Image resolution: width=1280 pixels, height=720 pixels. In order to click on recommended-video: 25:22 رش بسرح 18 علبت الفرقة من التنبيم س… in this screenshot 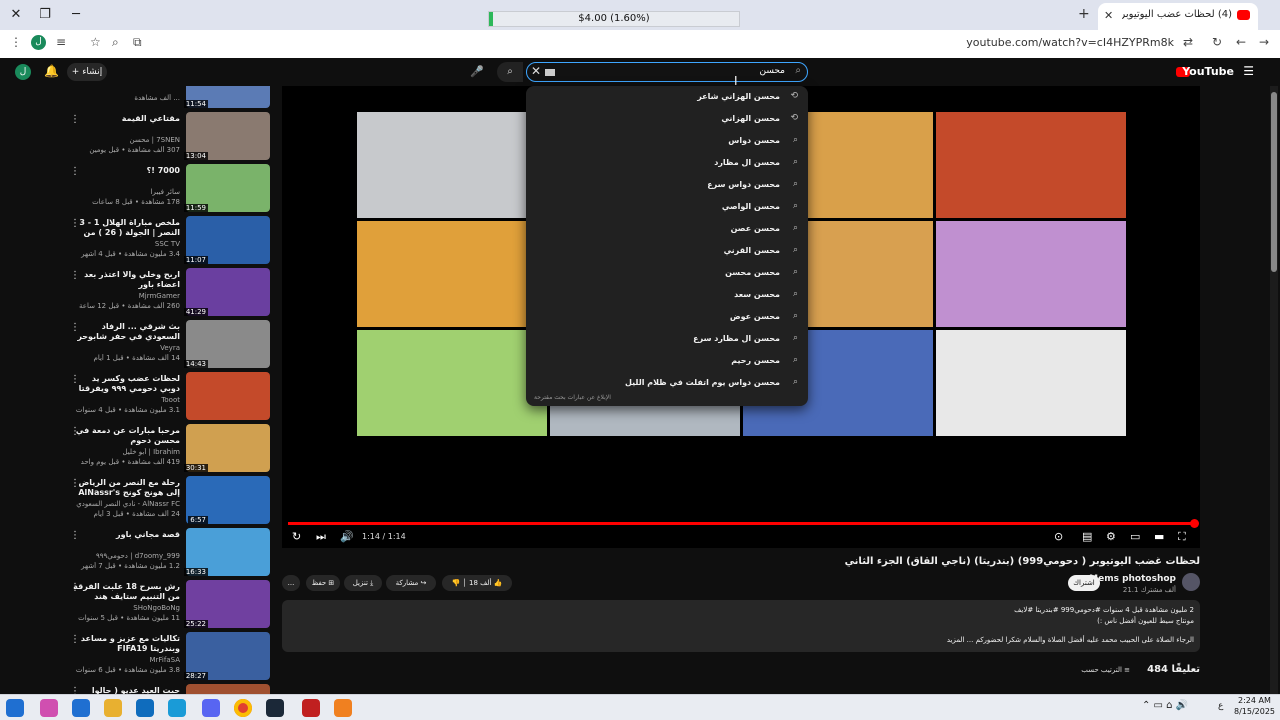, I will do `click(168, 605)`.